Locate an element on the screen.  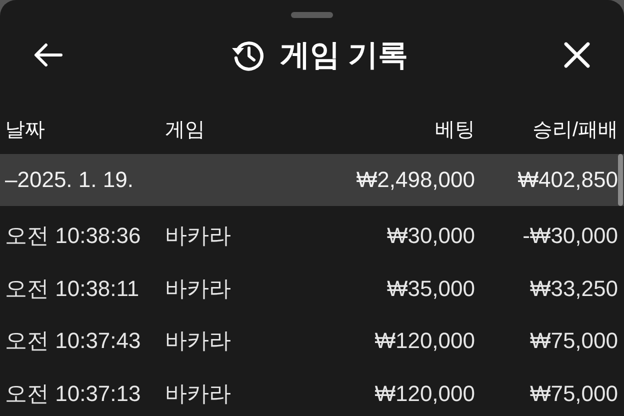
column-header: 승리/패배 is located at coordinates (574, 130).